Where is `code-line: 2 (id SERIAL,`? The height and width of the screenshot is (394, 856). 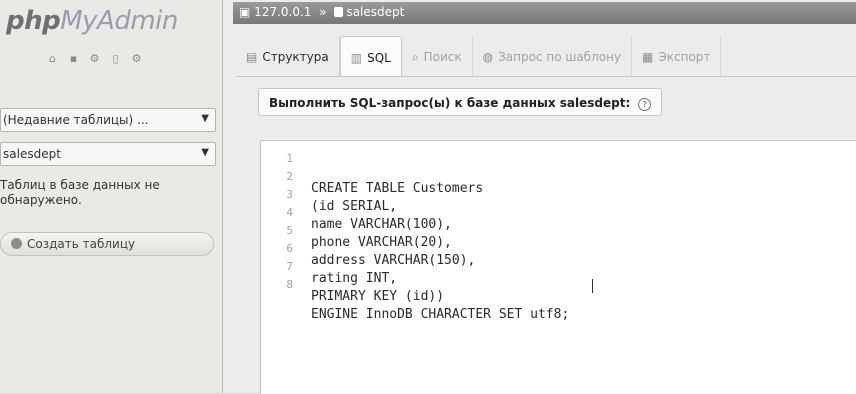
code-line: 2 (id SERIAL, is located at coordinates (329, 191).